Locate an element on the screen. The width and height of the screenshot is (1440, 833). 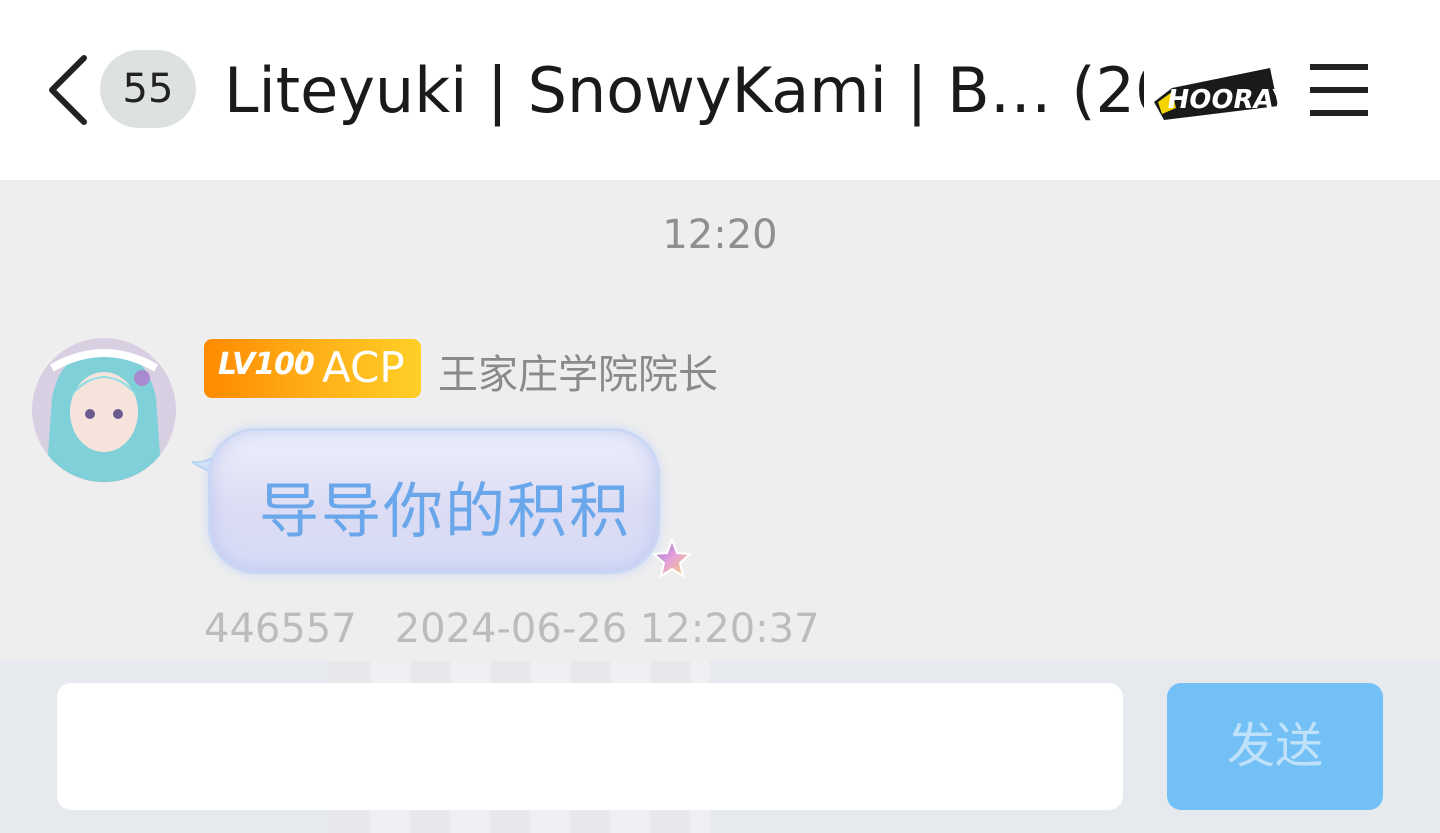
sender-id: 446557 is located at coordinates (280, 629).